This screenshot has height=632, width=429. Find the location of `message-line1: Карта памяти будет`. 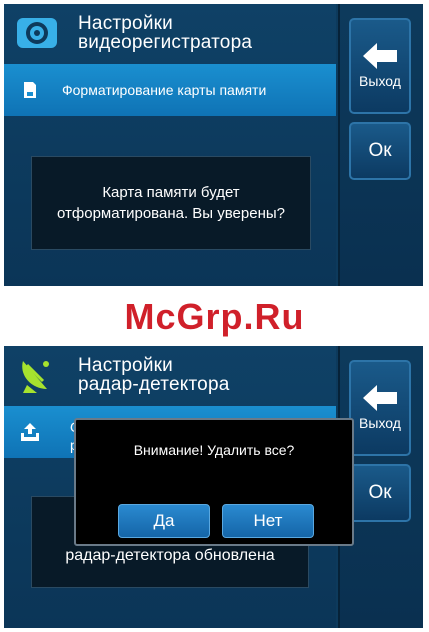

message-line1: Карта памяти будет is located at coordinates (171, 192).